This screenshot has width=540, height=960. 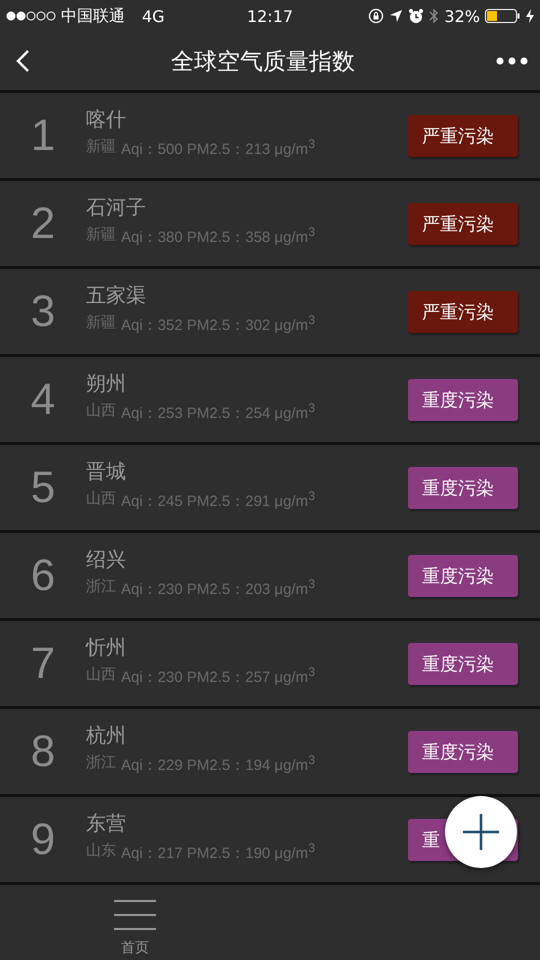 What do you see at coordinates (462, 16) in the screenshot?
I see `battery-percent: 32%` at bounding box center [462, 16].